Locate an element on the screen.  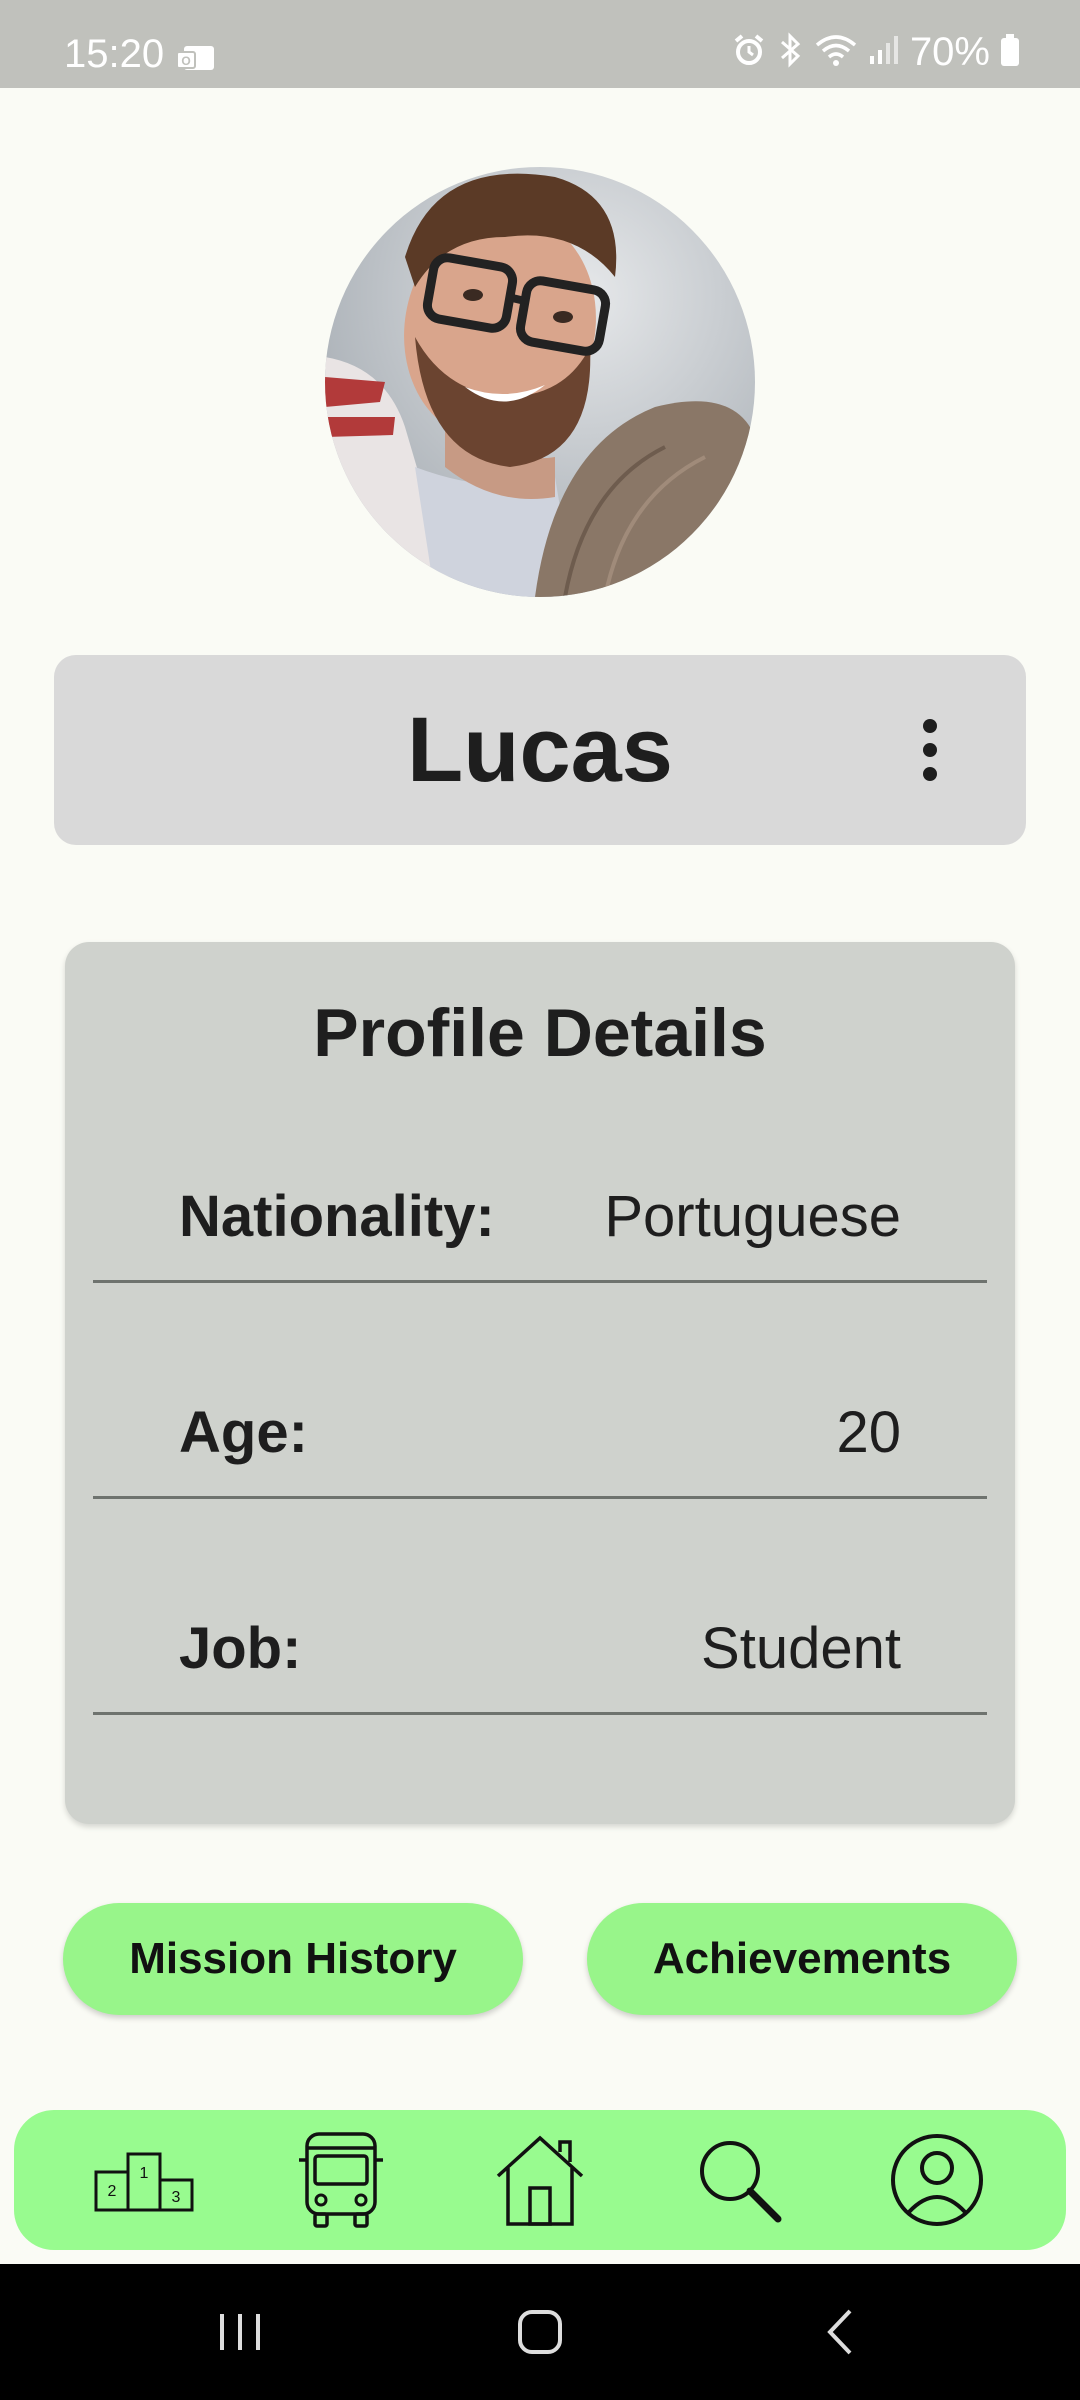
detail-value: Student is located at coordinates (801, 1648).